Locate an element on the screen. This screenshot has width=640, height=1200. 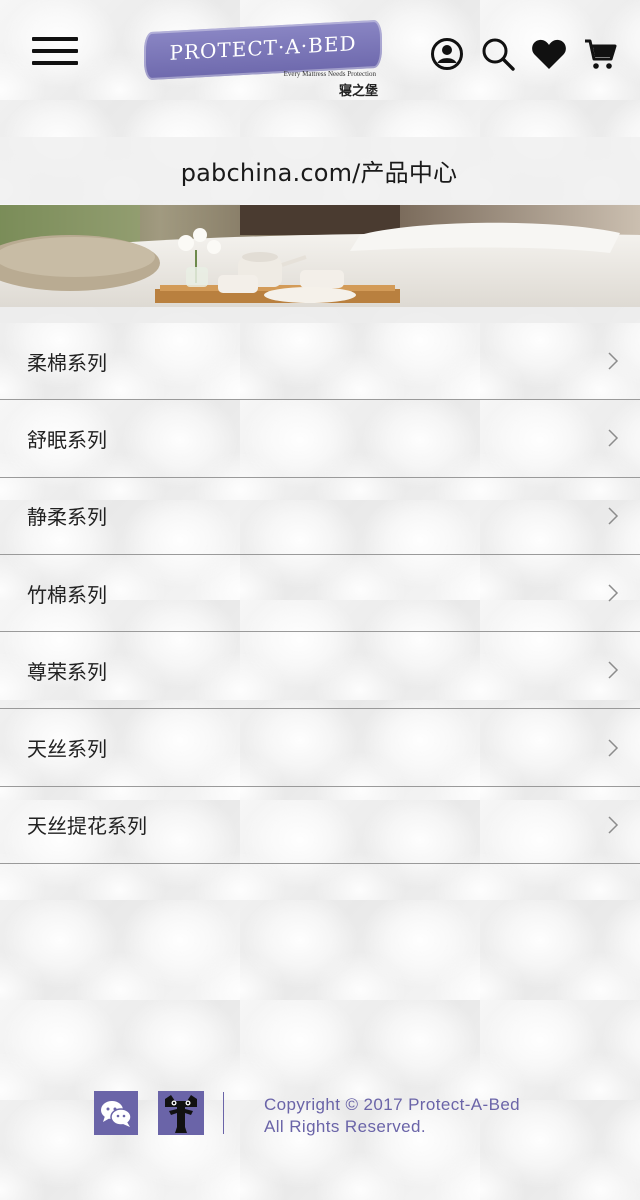
title-band: pabchina.com/产品中心 is located at coordinates (320, 170).